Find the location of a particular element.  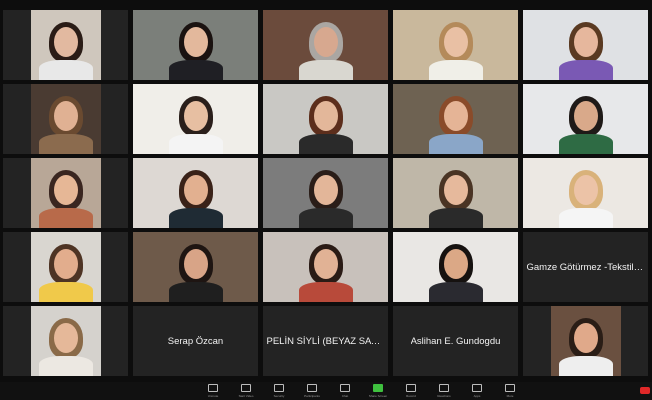

share-screen-icon is located at coordinates (378, 388).